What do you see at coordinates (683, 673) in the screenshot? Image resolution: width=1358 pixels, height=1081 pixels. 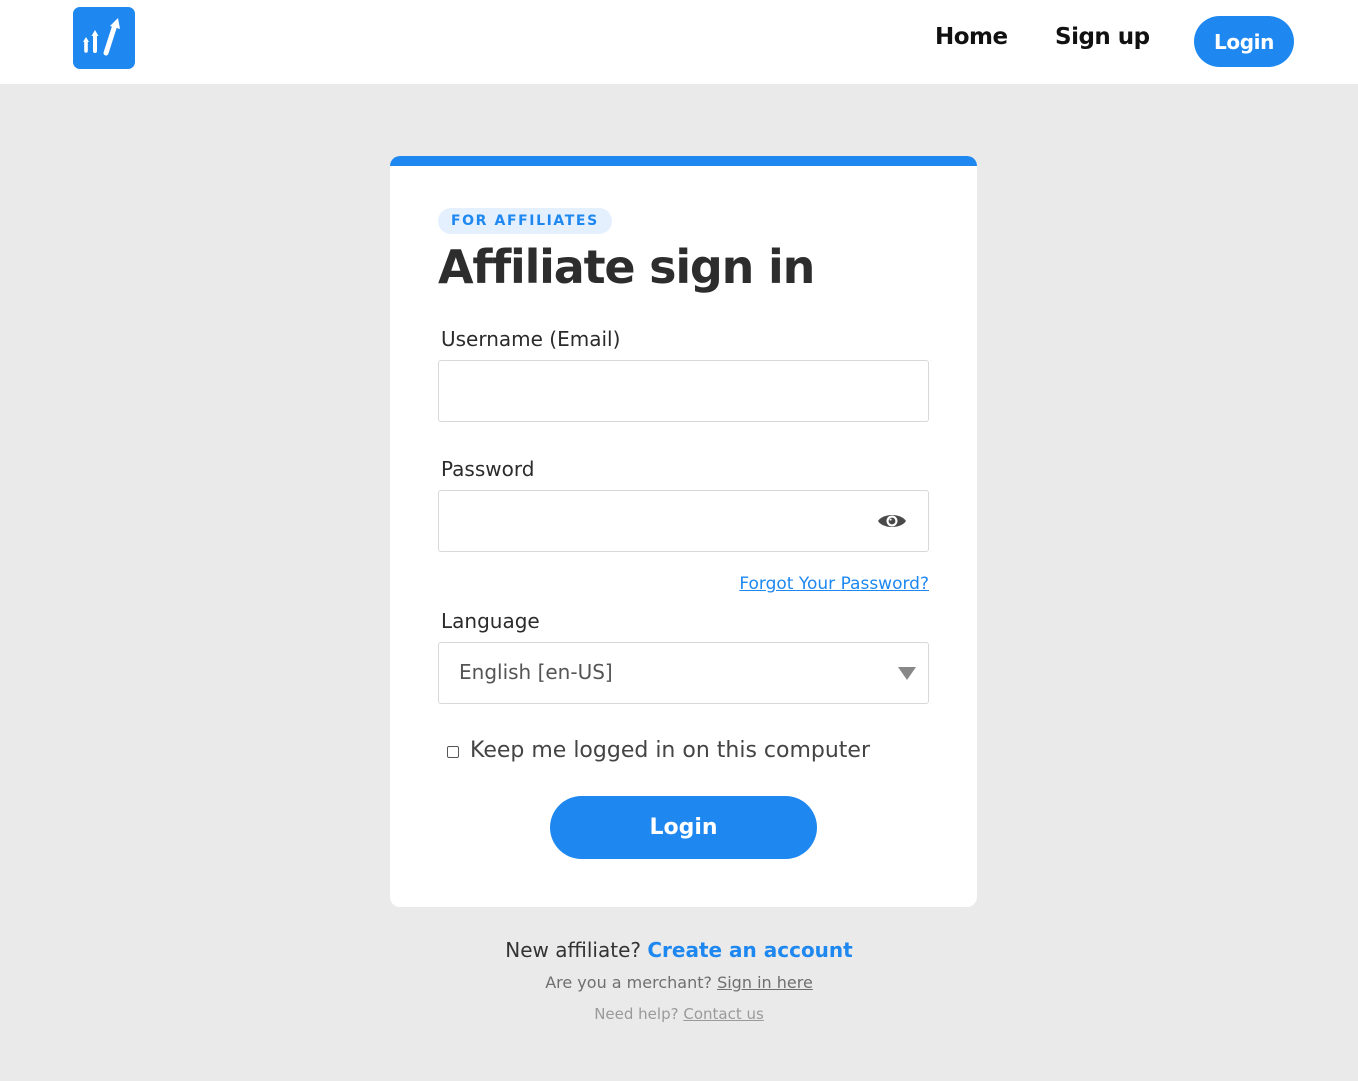 I see `language-select: English [en-US]` at bounding box center [683, 673].